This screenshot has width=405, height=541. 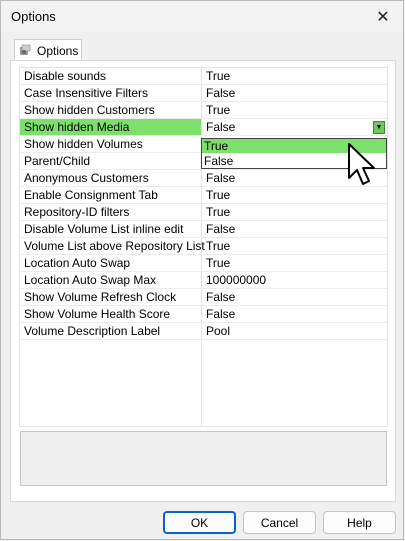 I want to click on property-name: Show Volume Health Score, so click(x=97, y=314).